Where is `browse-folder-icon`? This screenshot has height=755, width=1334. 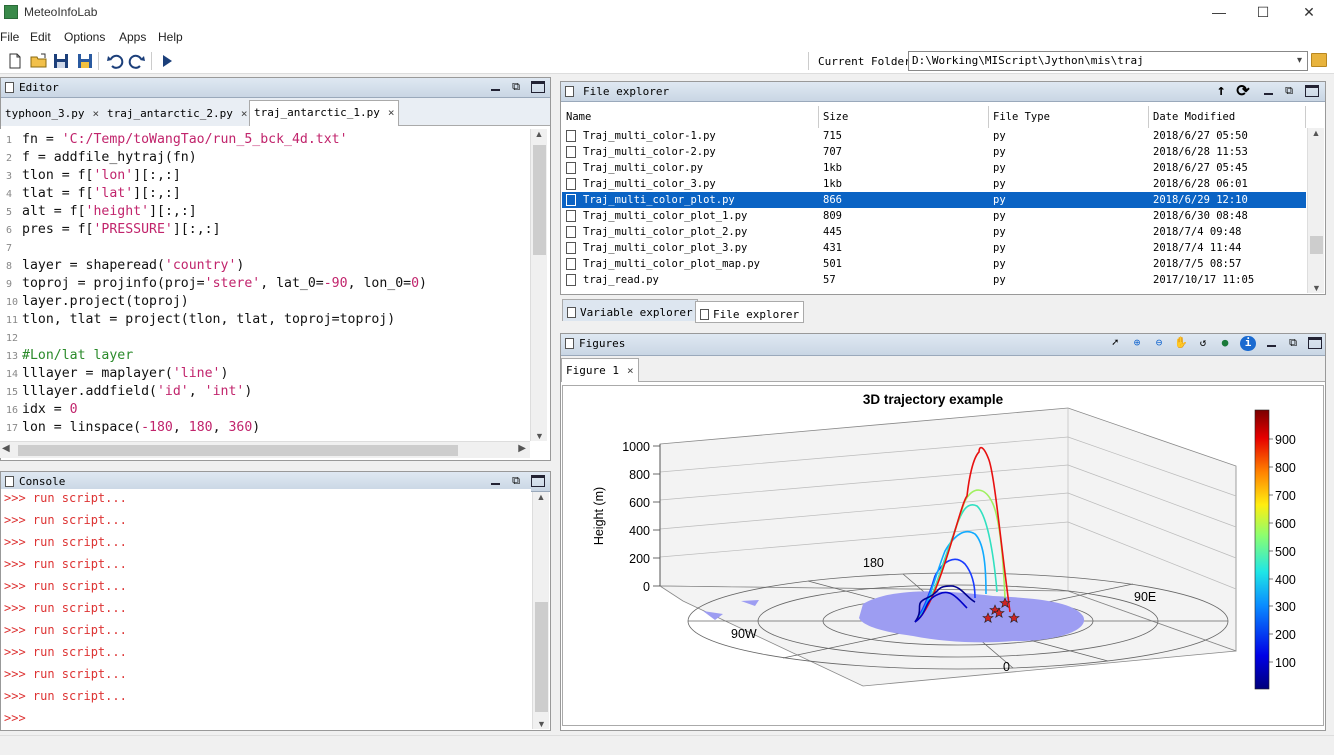 browse-folder-icon is located at coordinates (1319, 60).